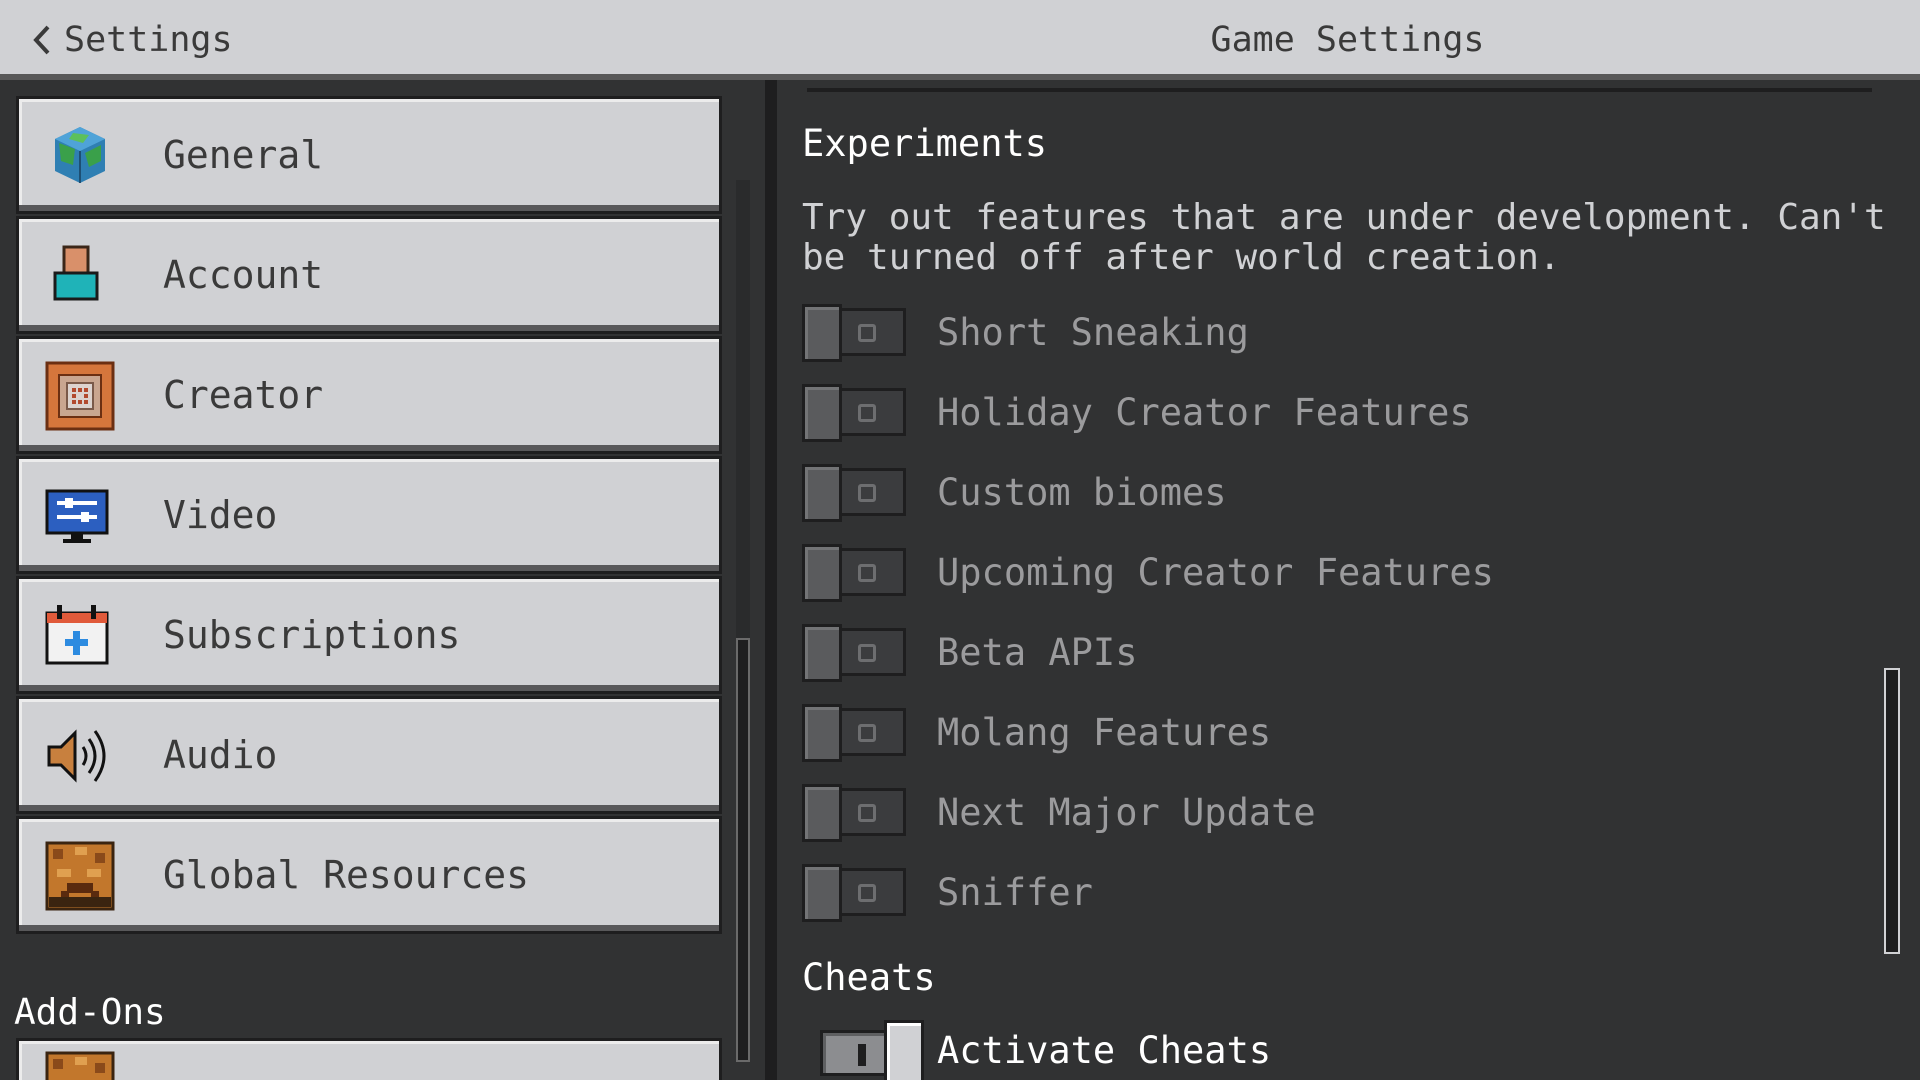 The image size is (1920, 1080). What do you see at coordinates (369, 155) in the screenshot?
I see `sidebar-item-general: General` at bounding box center [369, 155].